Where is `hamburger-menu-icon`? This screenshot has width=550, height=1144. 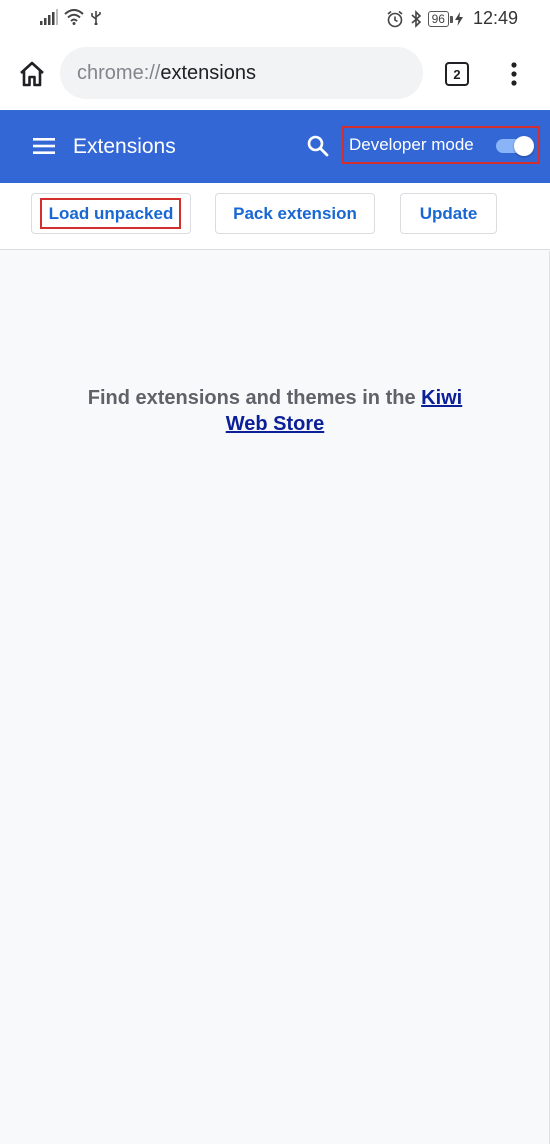
hamburger-menu-icon is located at coordinates (44, 146).